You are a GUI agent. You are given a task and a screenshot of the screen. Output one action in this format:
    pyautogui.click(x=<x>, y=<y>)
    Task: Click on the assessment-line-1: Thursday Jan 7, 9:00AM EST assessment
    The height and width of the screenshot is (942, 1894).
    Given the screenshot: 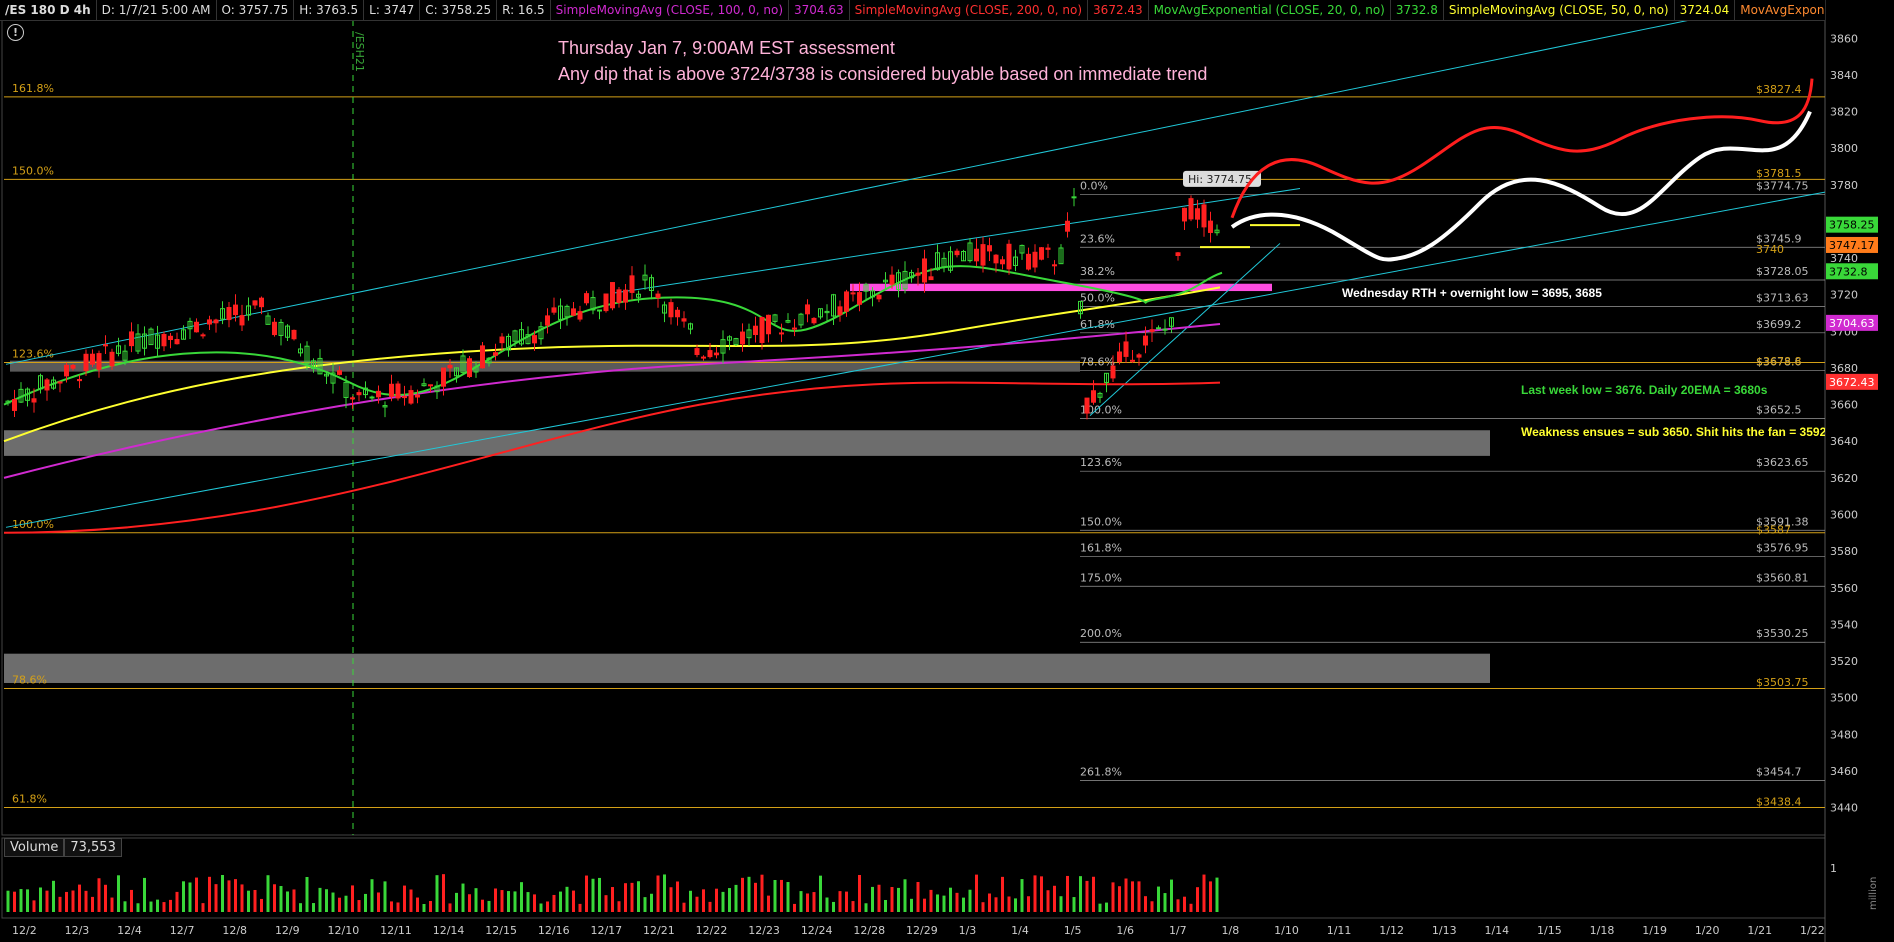 What is the action you would take?
    pyautogui.click(x=726, y=48)
    